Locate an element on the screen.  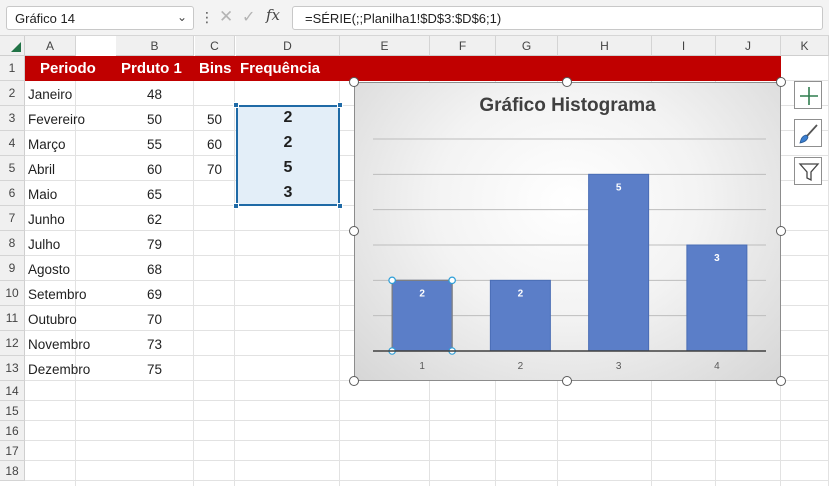
cell-value: 55 is located at coordinates (143, 143).